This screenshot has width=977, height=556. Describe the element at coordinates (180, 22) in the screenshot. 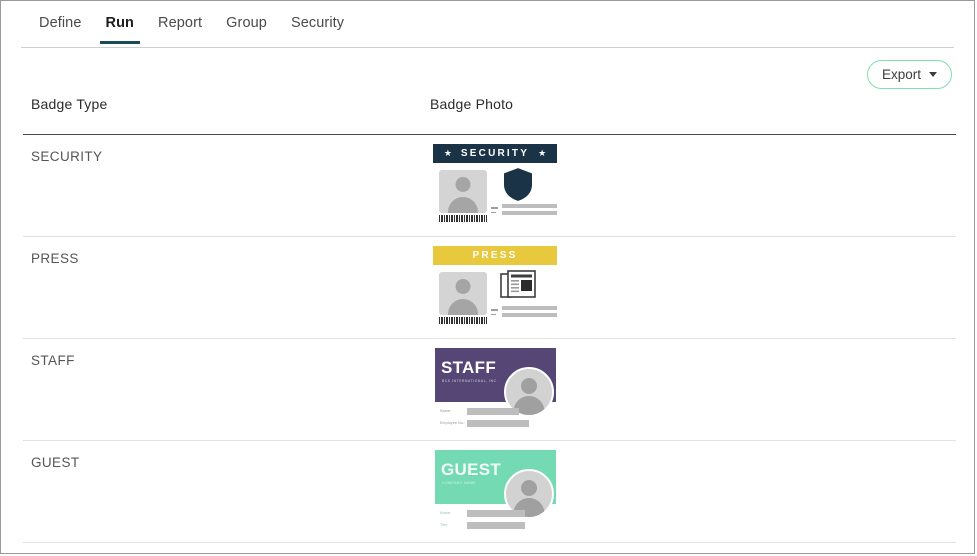

I see `tab-report: Report` at that location.